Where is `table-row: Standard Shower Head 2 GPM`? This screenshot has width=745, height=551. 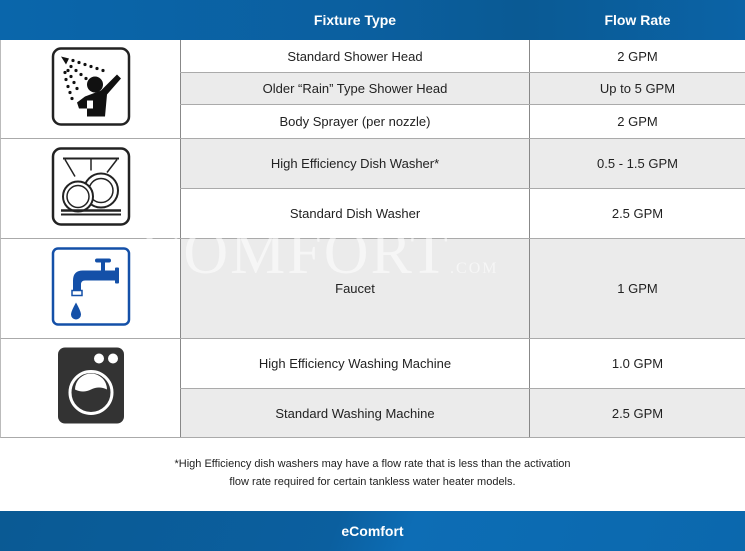 table-row: Standard Shower Head 2 GPM is located at coordinates (462, 56).